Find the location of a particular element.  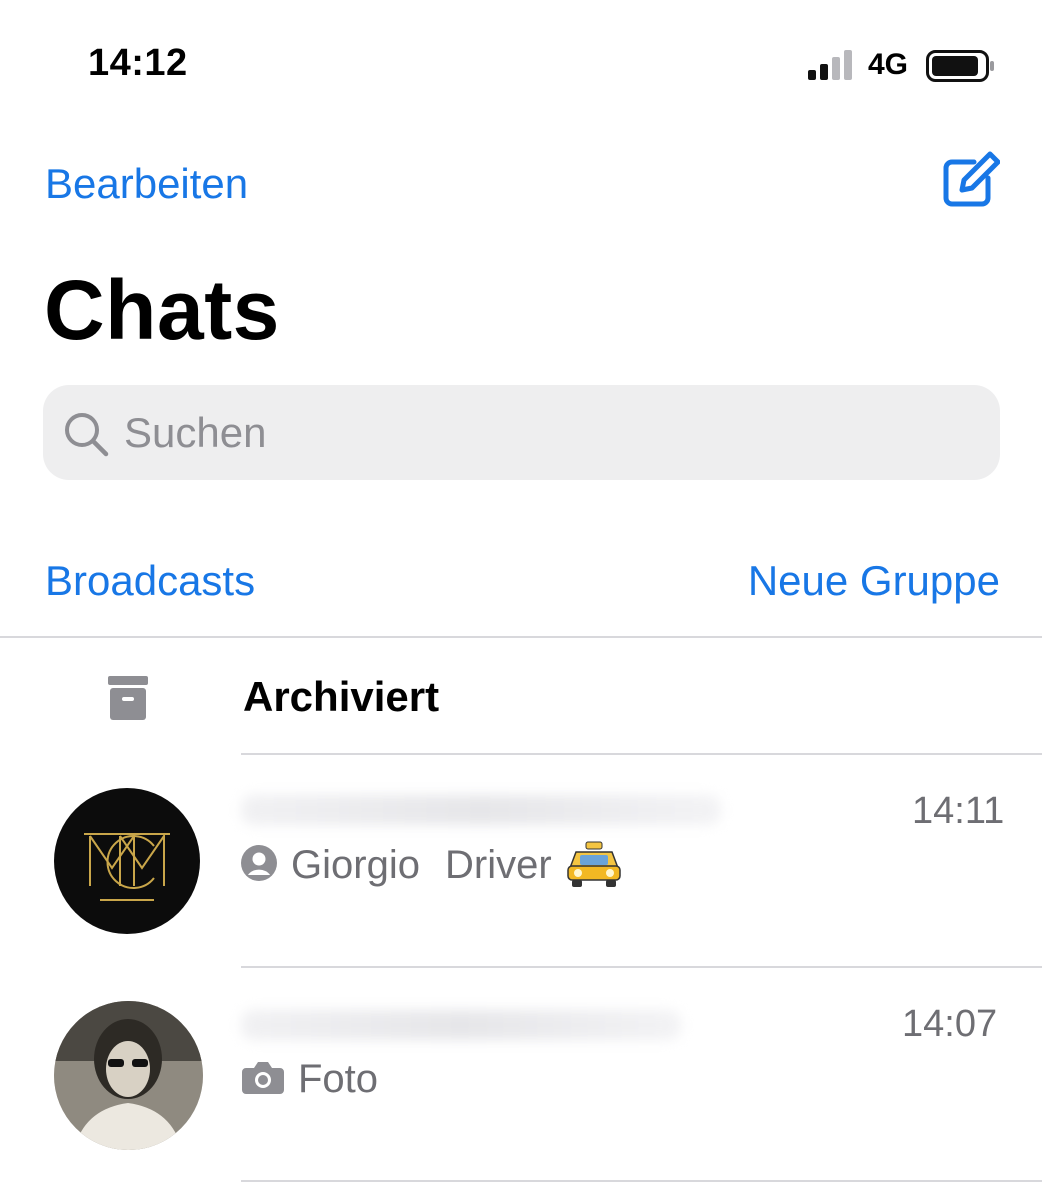

chat-preview: Foto is located at coordinates (338, 1079).